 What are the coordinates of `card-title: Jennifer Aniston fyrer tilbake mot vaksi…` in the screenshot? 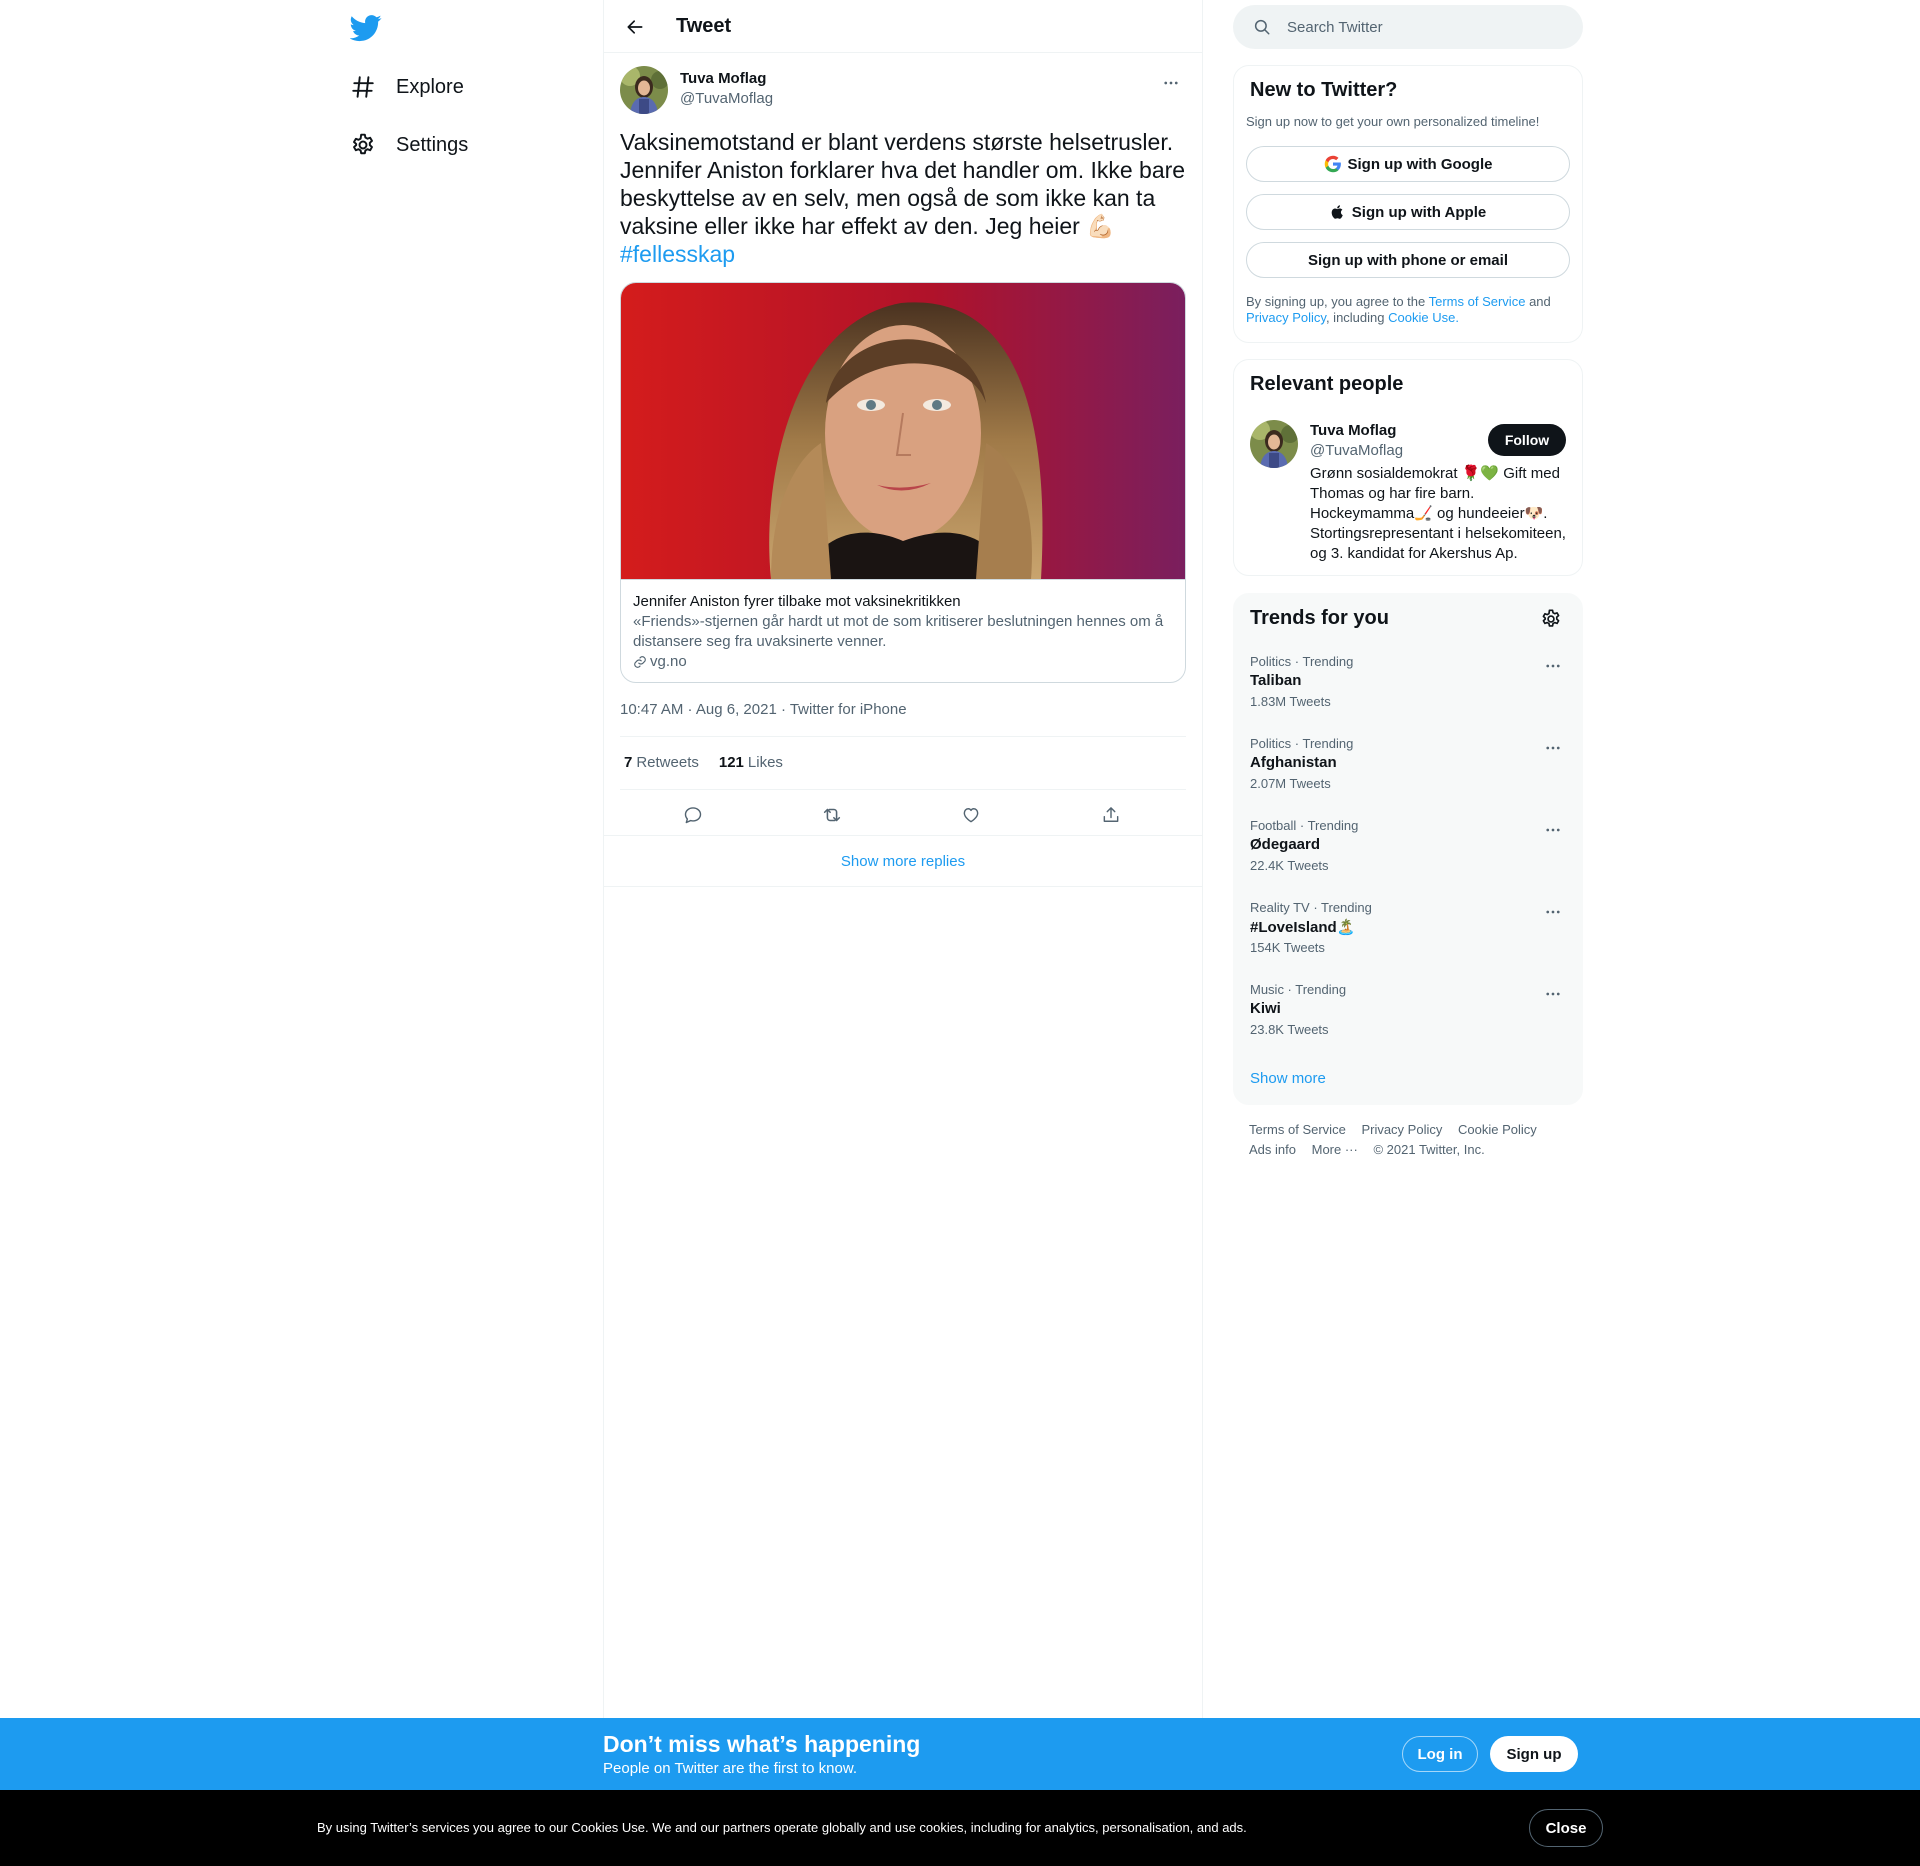 It's located at (797, 601).